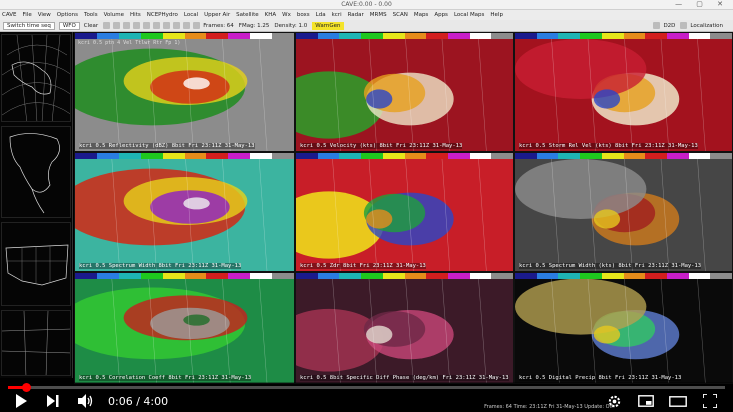  What do you see at coordinates (117, 25) in the screenshot?
I see `prev-frame-icon` at bounding box center [117, 25].